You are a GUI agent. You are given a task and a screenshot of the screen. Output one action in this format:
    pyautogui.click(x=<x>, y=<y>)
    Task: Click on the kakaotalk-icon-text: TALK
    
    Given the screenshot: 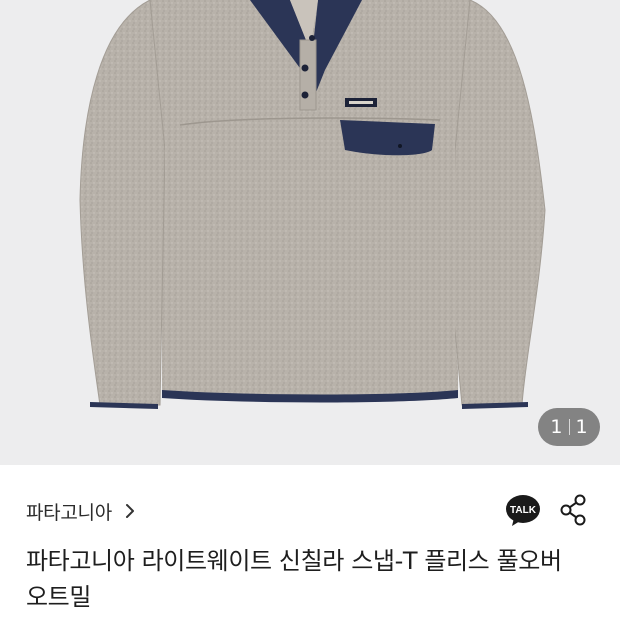 What is the action you would take?
    pyautogui.click(x=523, y=510)
    